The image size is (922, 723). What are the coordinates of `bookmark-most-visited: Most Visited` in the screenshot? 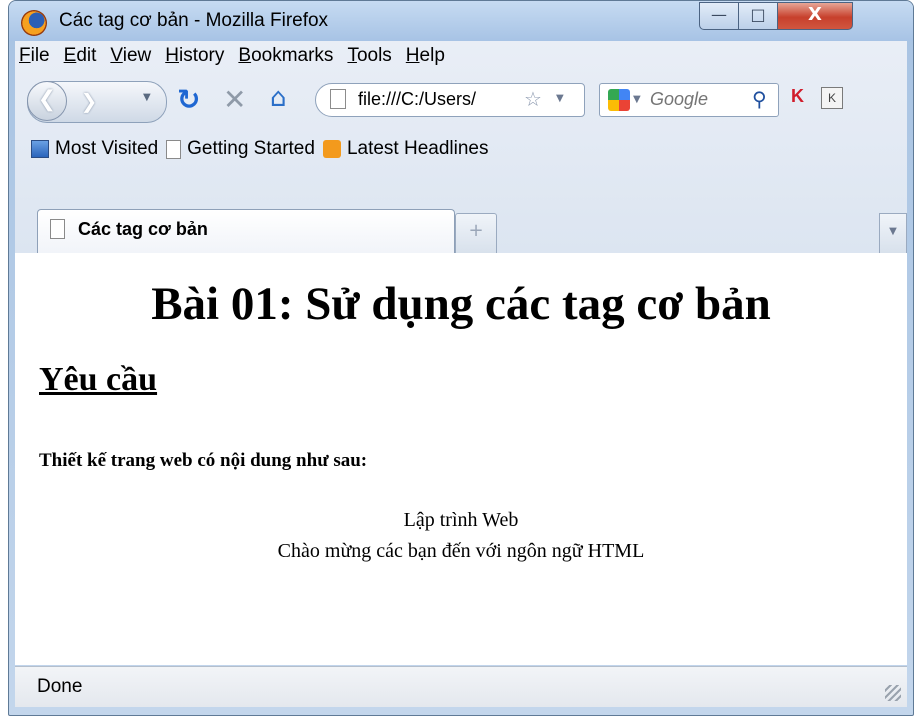 It's located at (94, 149).